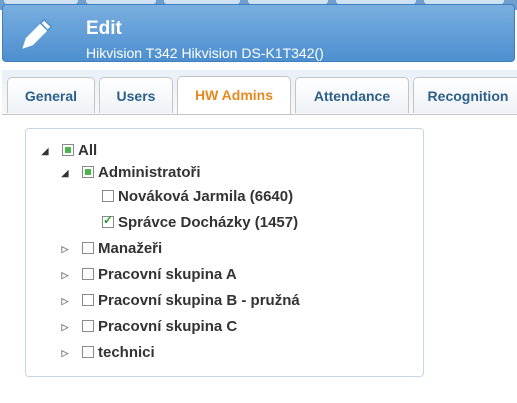 Image resolution: width=517 pixels, height=403 pixels. Describe the element at coordinates (37, 33) in the screenshot. I see `pencil-icon` at that location.